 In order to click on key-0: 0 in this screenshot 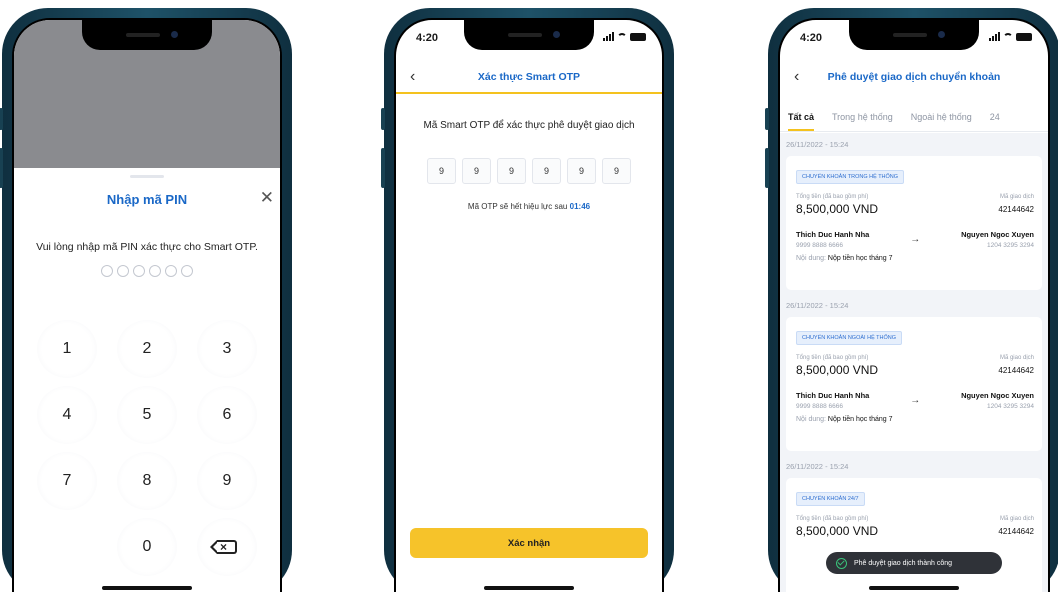, I will do `click(147, 547)`.